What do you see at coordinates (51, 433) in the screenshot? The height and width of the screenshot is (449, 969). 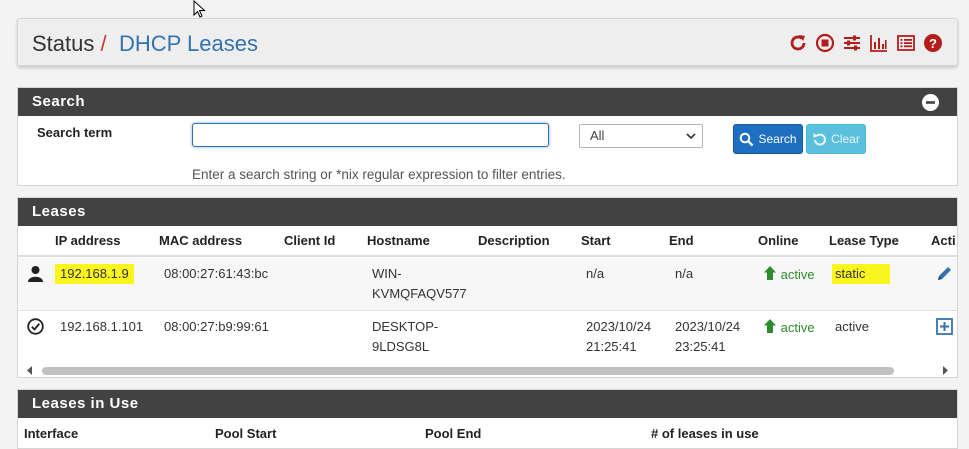 I see `col-header-interface: Interface` at bounding box center [51, 433].